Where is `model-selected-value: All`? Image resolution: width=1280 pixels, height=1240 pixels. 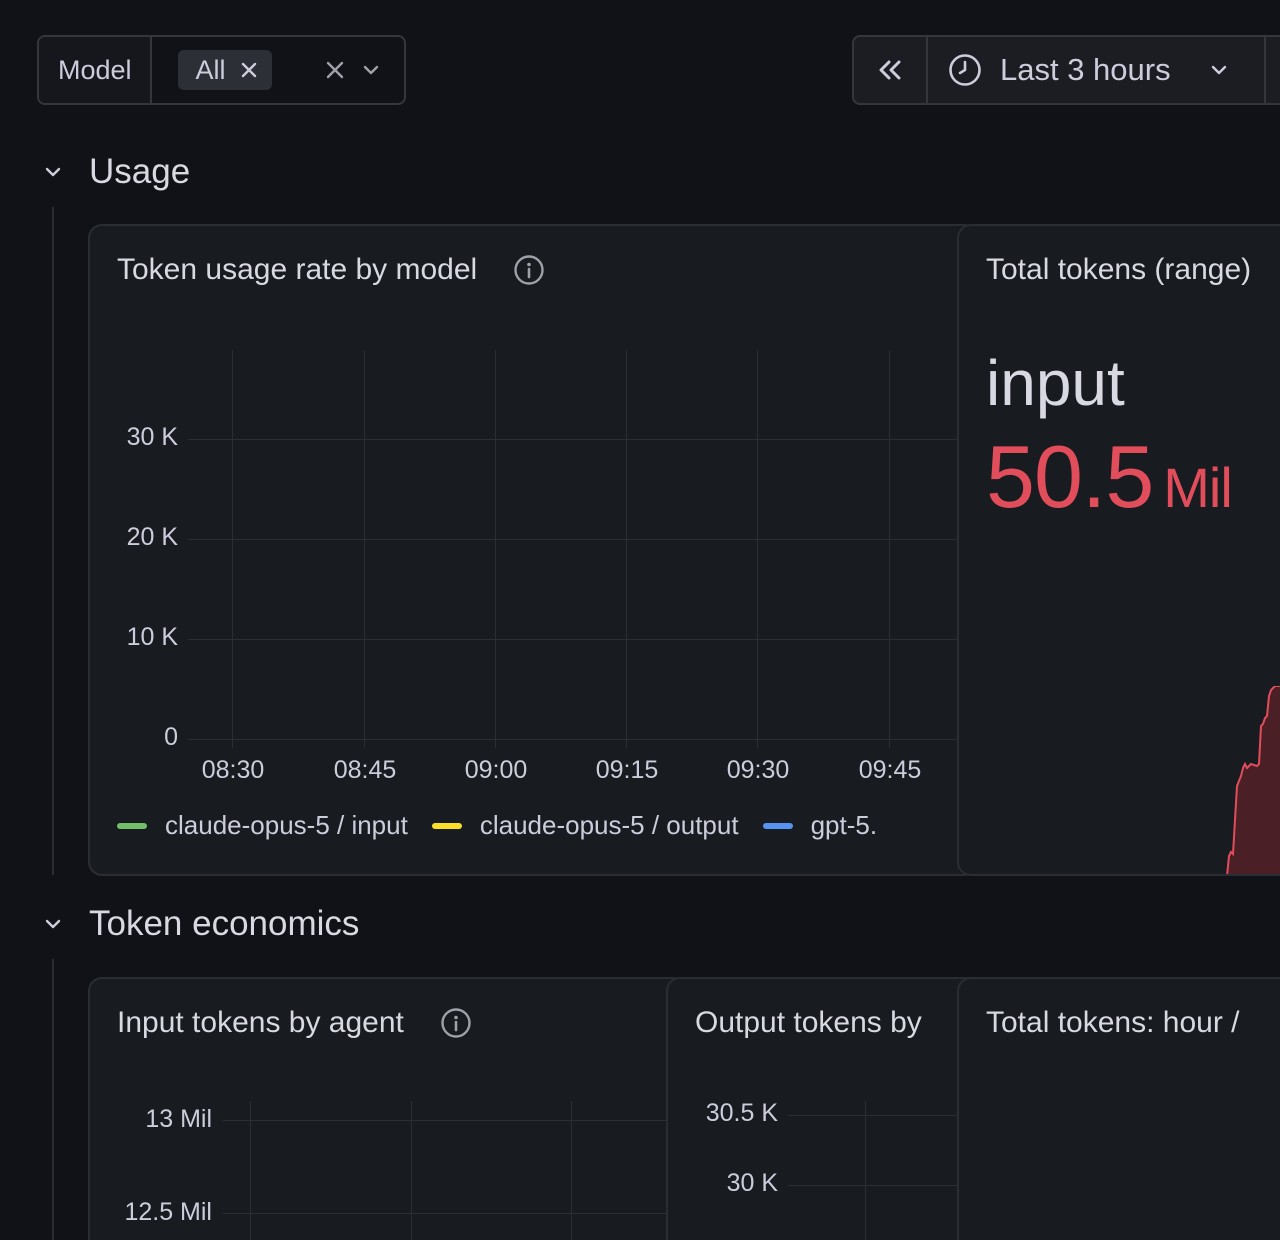
model-selected-value: All is located at coordinates (210, 69).